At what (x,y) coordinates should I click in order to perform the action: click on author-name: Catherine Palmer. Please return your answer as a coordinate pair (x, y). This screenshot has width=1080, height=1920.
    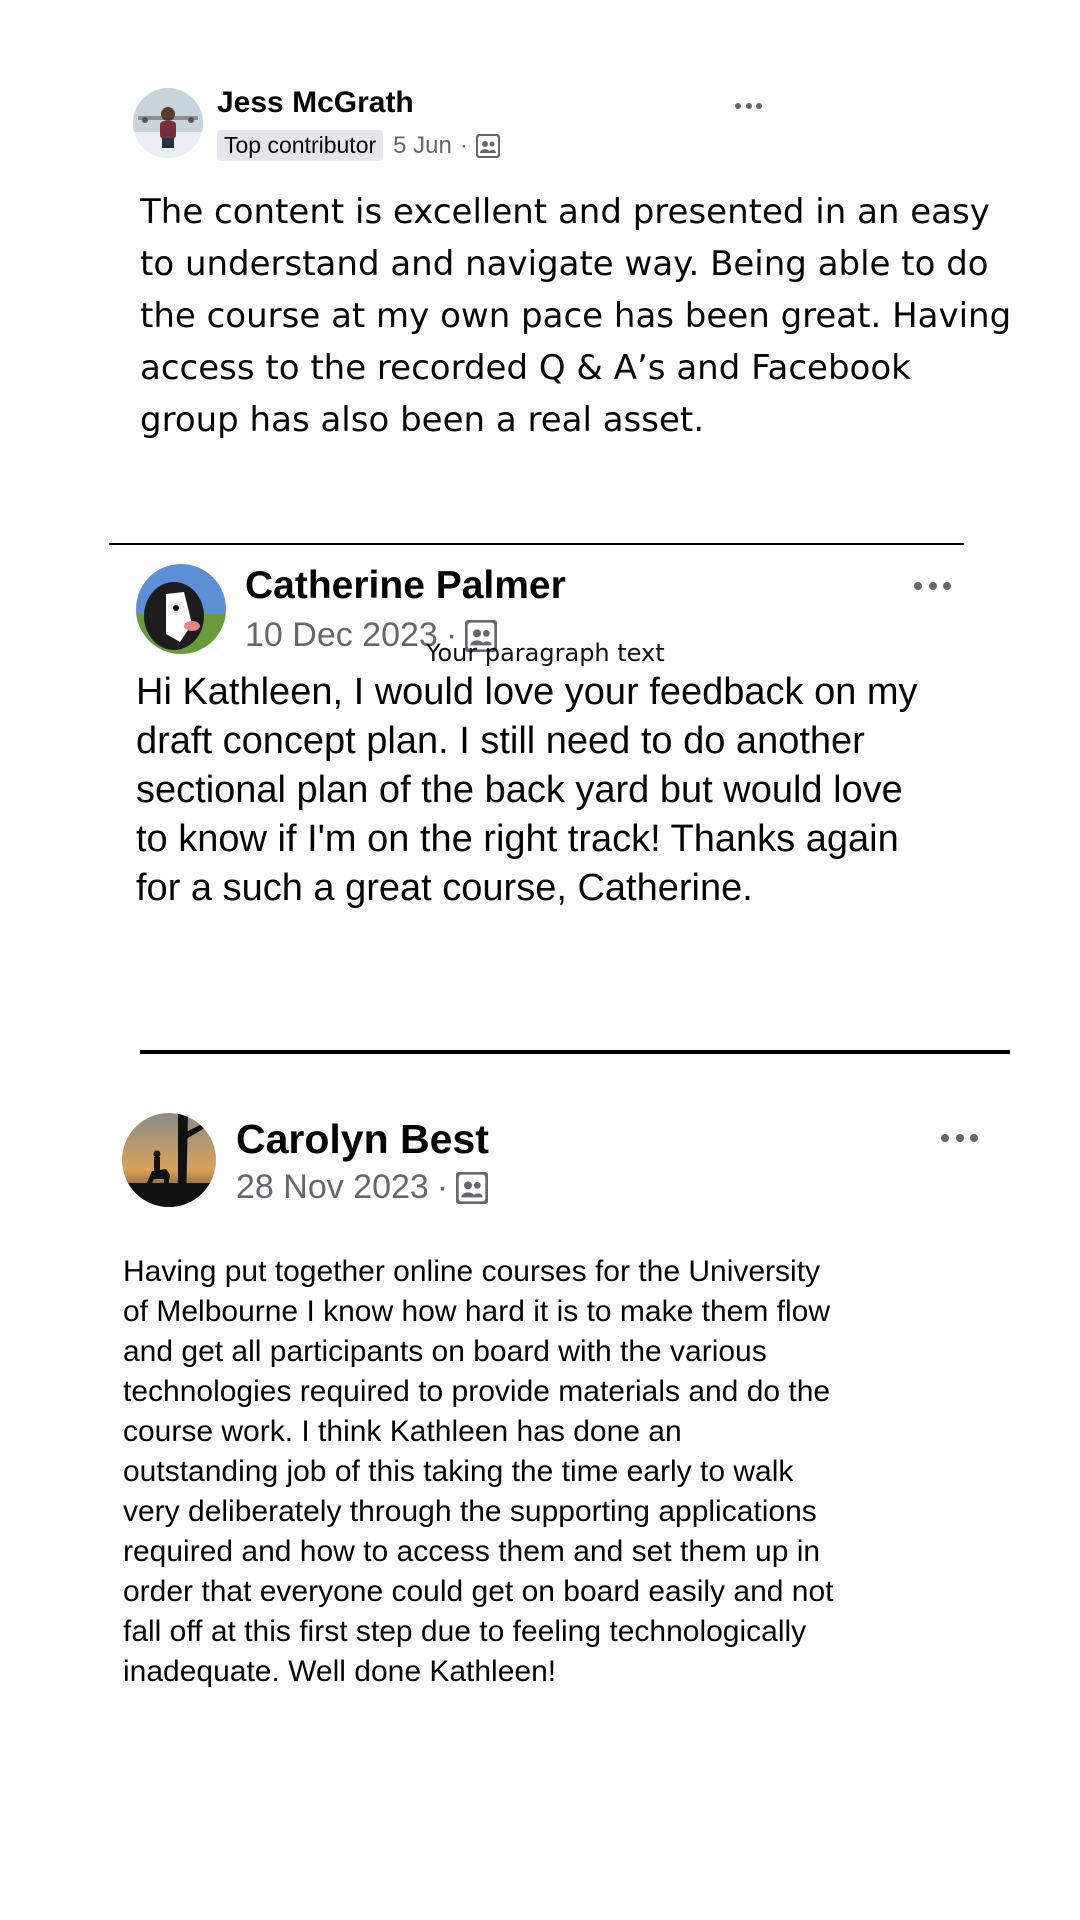
    Looking at the image, I should click on (405, 586).